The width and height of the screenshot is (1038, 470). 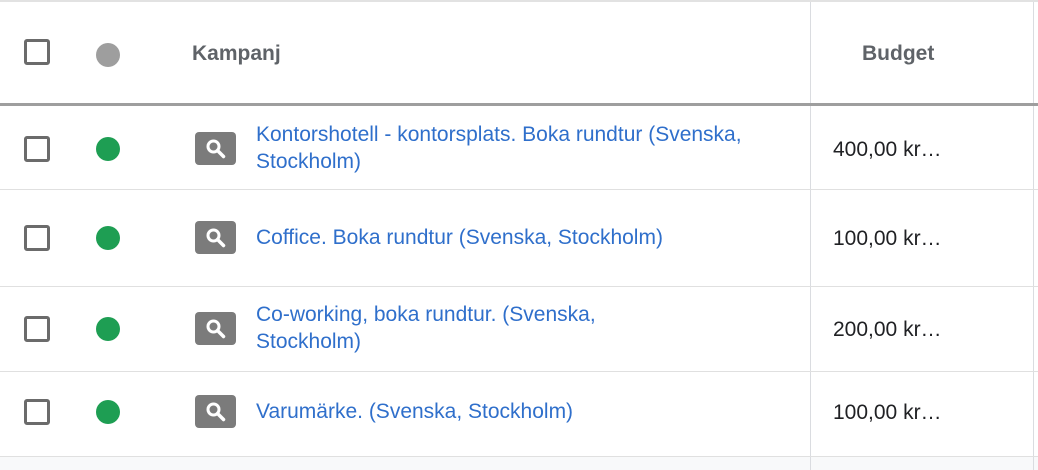 What do you see at coordinates (37, 52) in the screenshot?
I see `select-all-checkbox` at bounding box center [37, 52].